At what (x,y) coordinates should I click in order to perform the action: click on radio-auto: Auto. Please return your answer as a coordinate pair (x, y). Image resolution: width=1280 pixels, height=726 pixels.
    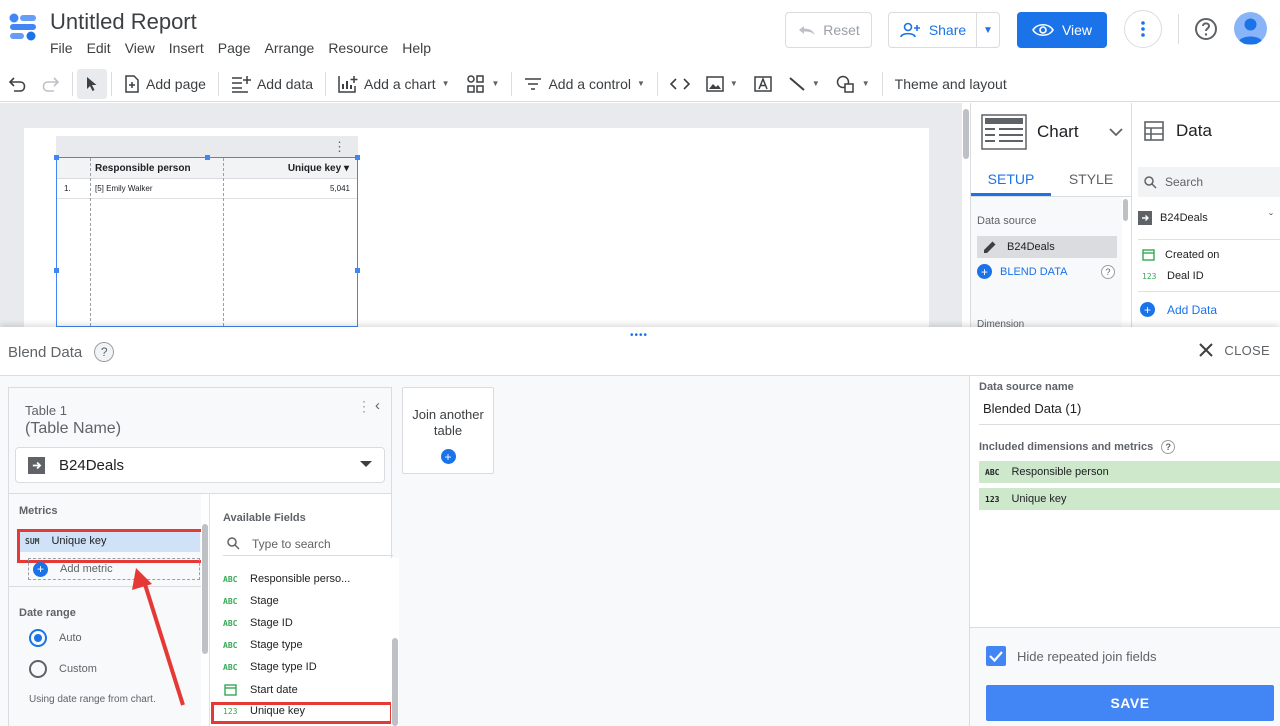
    Looking at the image, I should click on (55, 638).